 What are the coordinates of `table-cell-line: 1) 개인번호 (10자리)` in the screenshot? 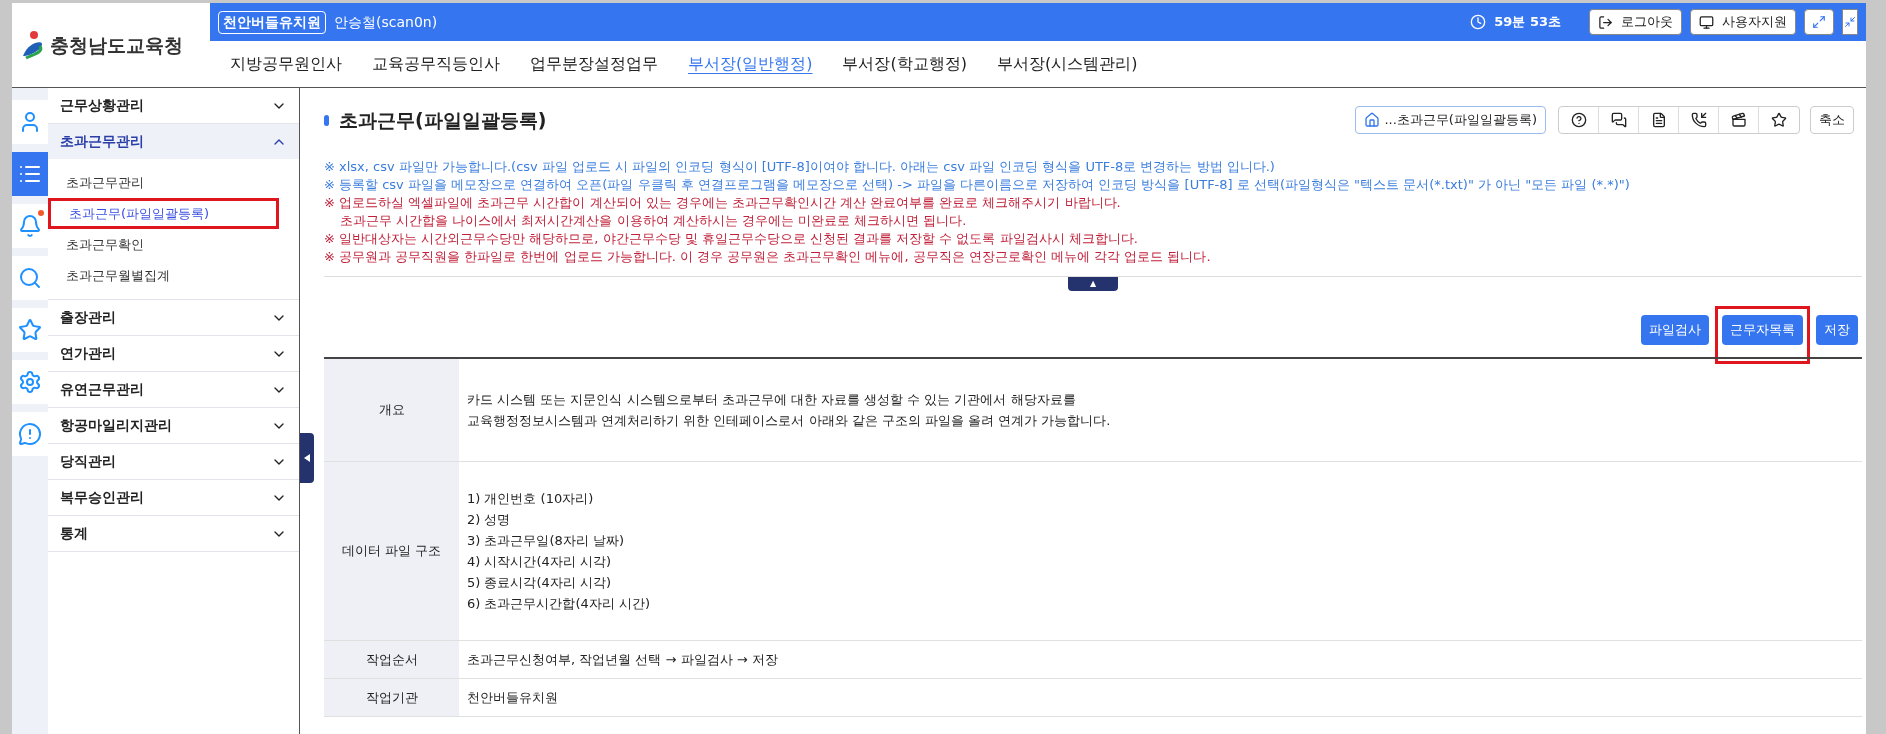 It's located at (531, 499).